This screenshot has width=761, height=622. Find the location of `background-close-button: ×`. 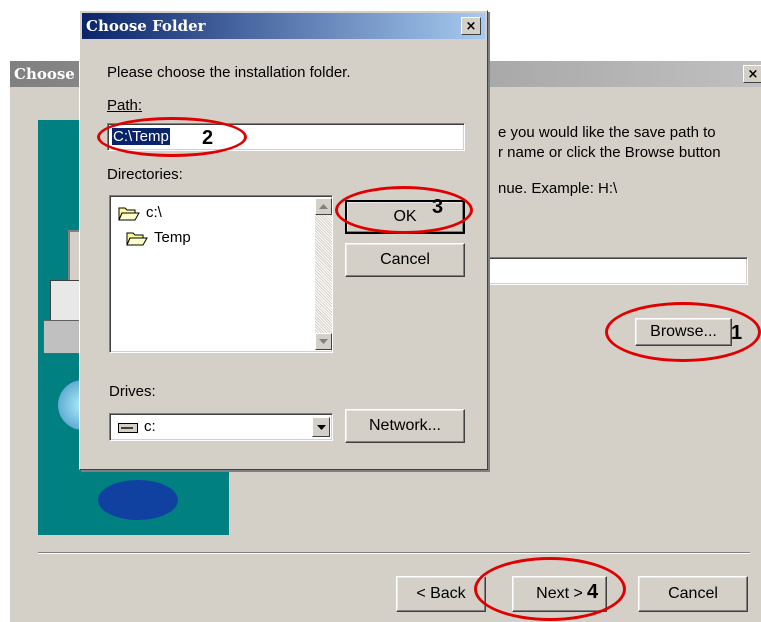

background-close-button: × is located at coordinates (752, 74).